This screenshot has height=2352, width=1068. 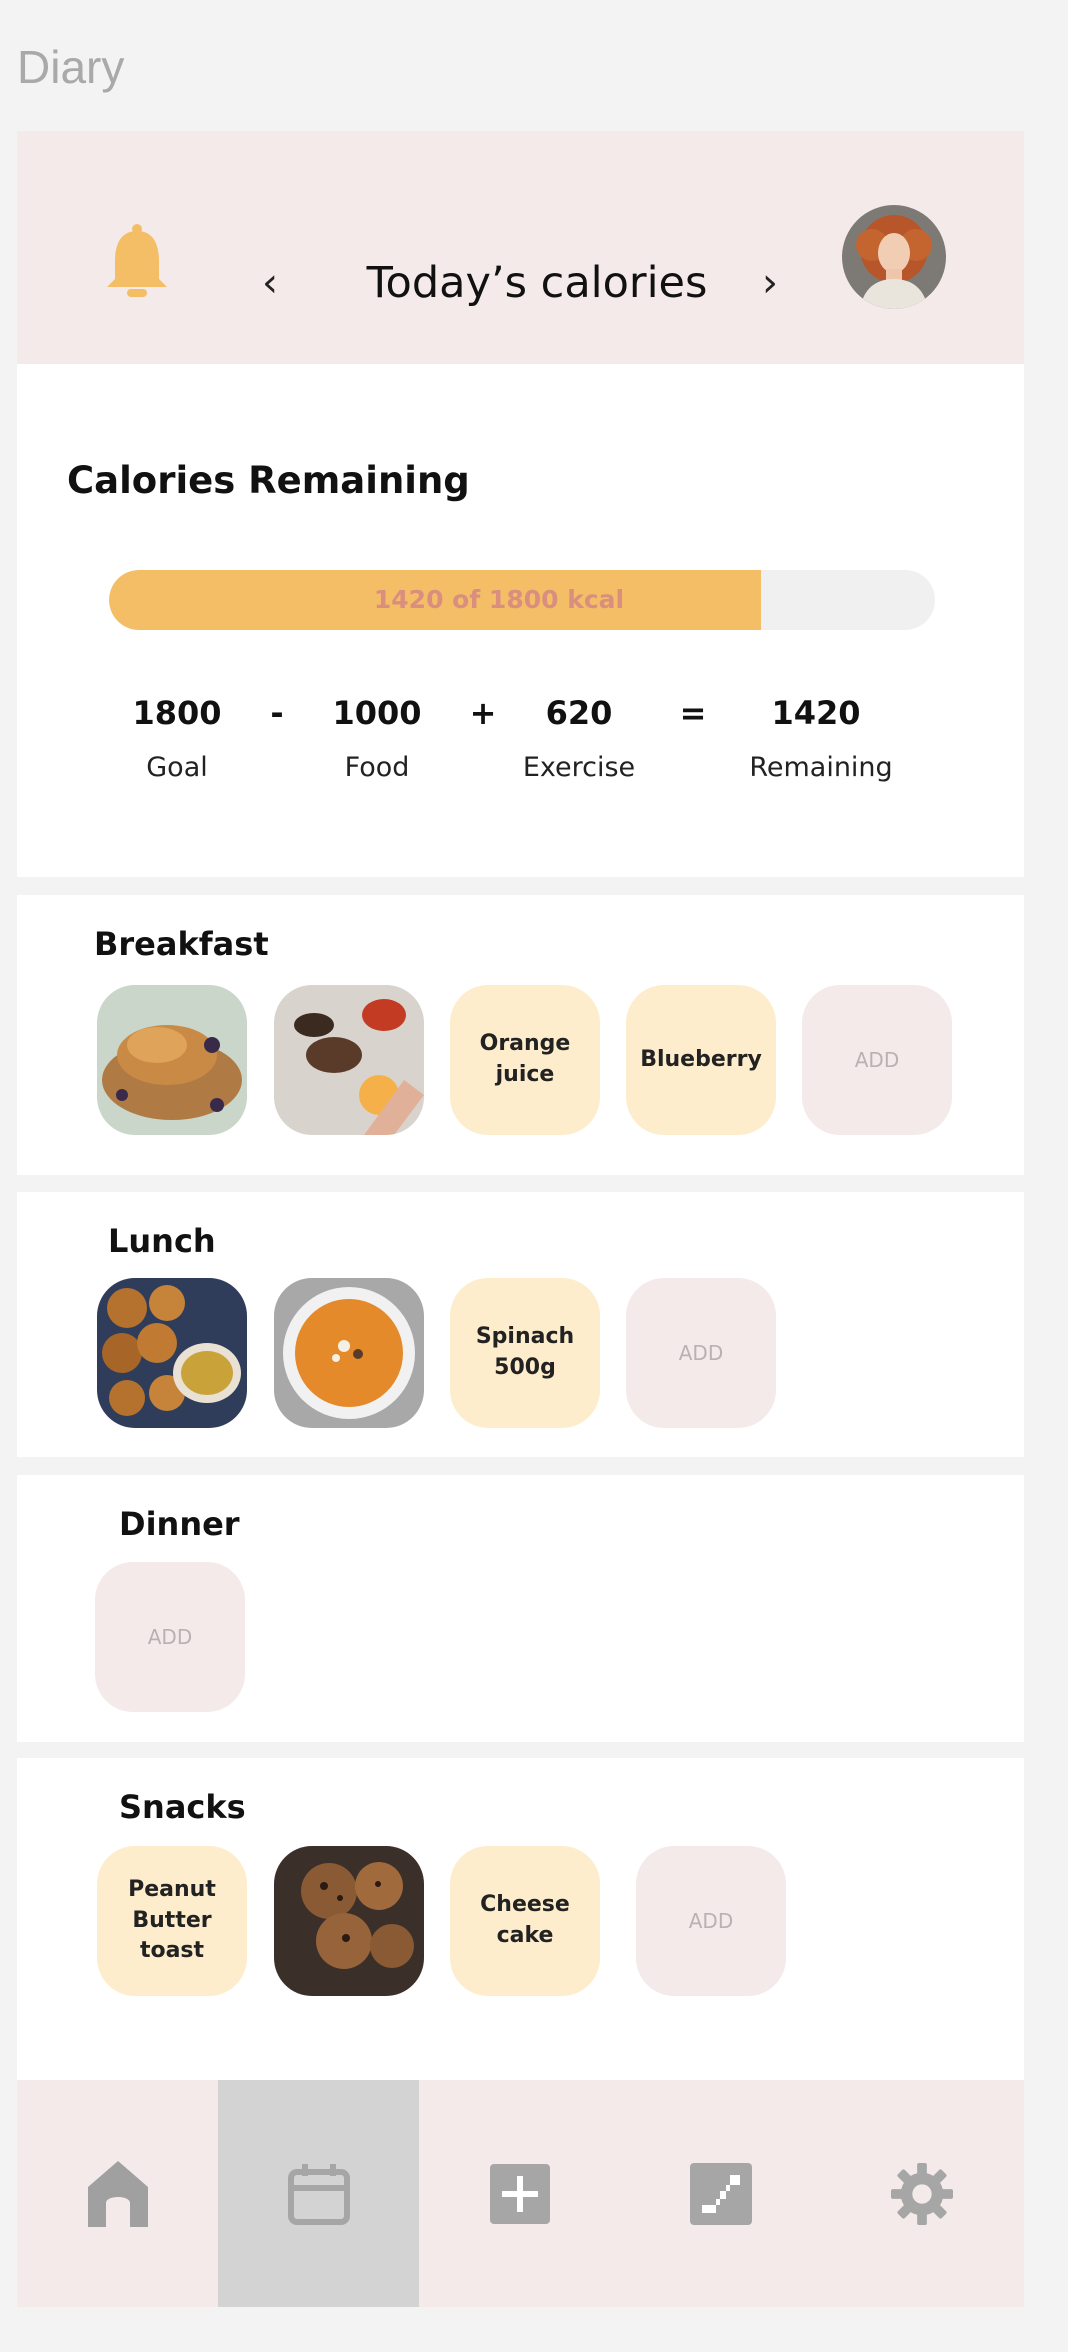 What do you see at coordinates (177, 713) in the screenshot?
I see `goal-value: 1800` at bounding box center [177, 713].